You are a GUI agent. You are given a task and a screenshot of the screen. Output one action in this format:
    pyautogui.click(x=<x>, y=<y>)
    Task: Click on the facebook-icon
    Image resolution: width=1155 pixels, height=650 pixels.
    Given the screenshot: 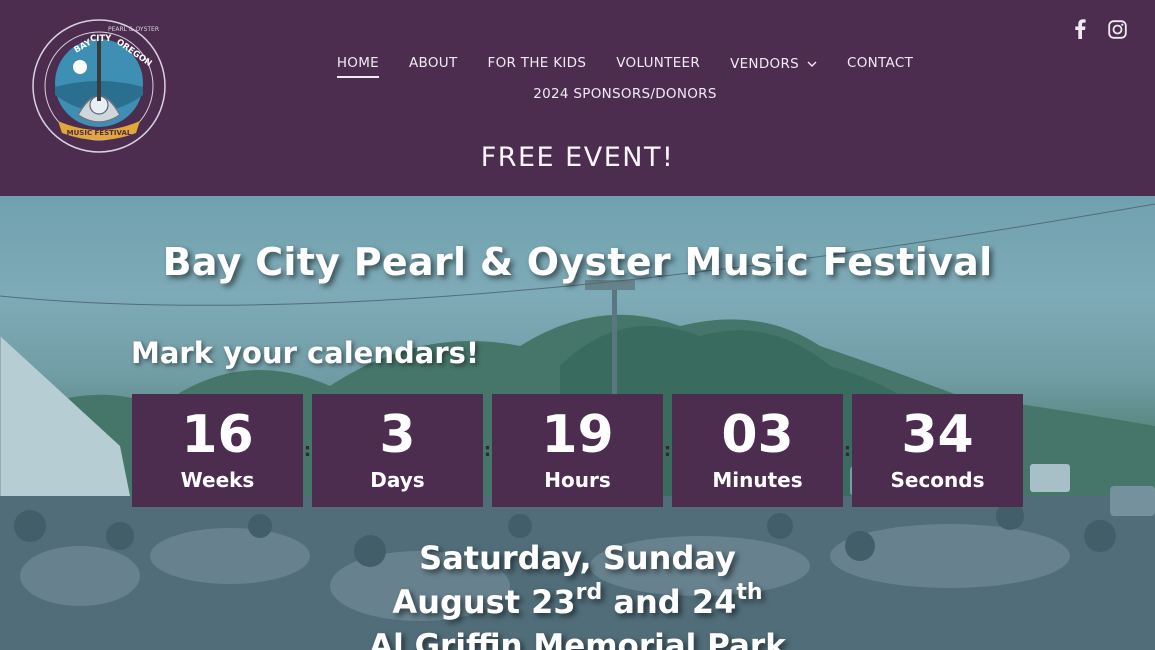 What is the action you would take?
    pyautogui.click(x=1080, y=29)
    